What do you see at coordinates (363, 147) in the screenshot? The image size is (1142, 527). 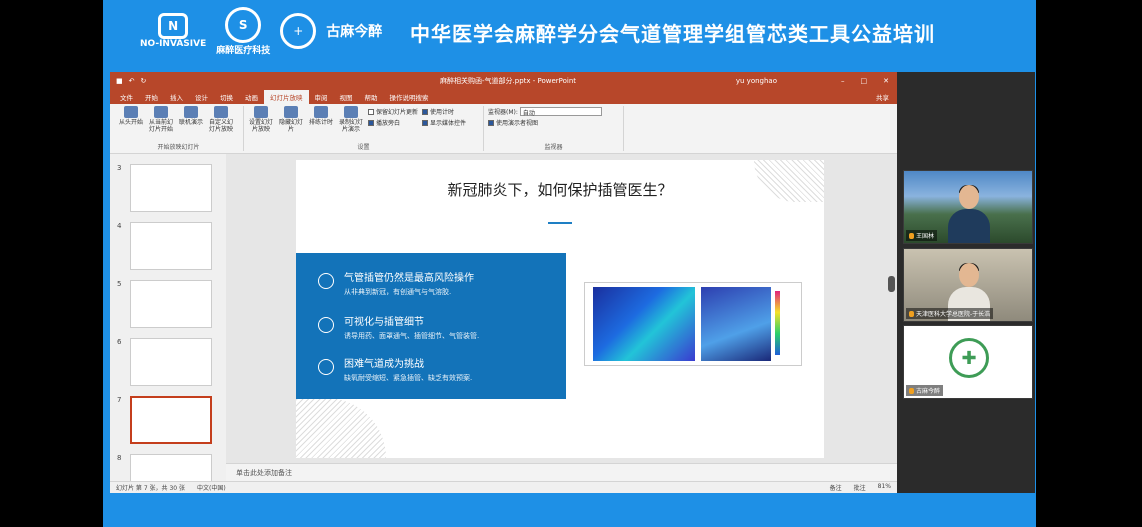 I see `group-label-setup: 设置` at bounding box center [363, 147].